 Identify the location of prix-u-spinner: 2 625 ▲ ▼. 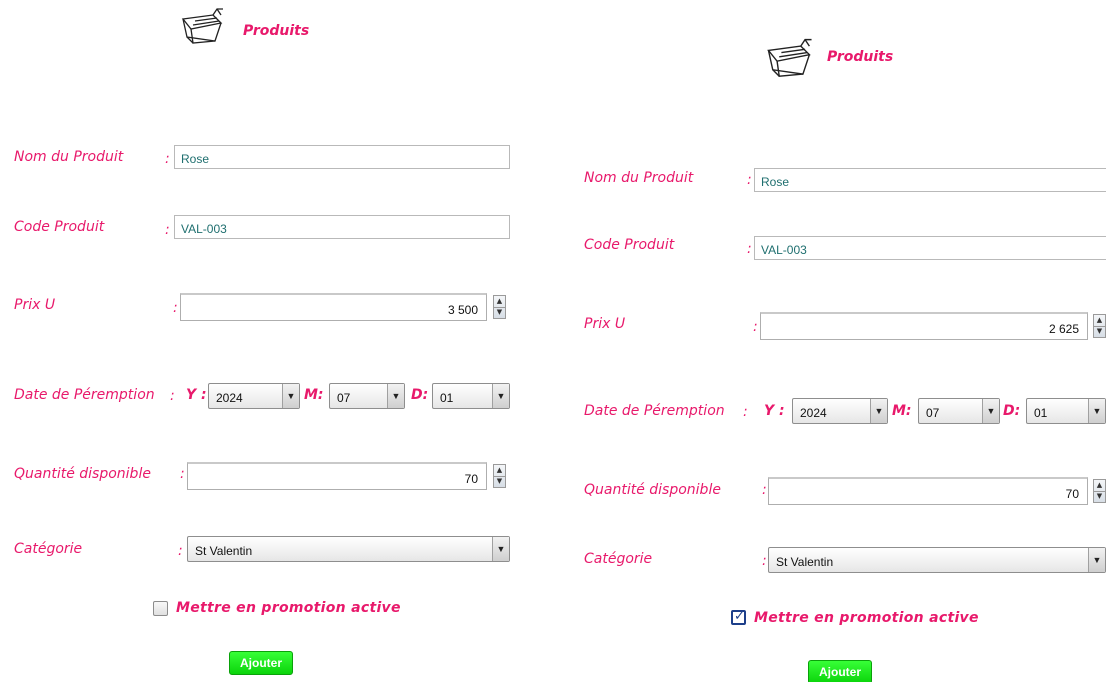
(933, 326).